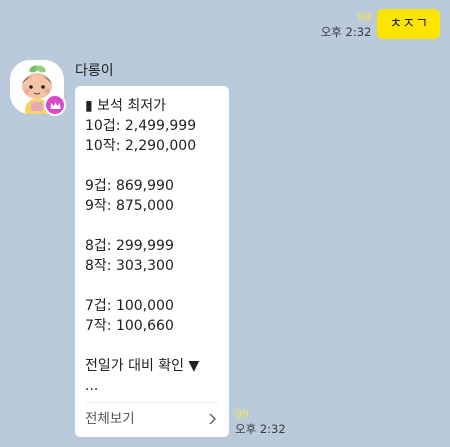 The image size is (450, 447). I want to click on message-line: 9작: 875,000, so click(129, 206).